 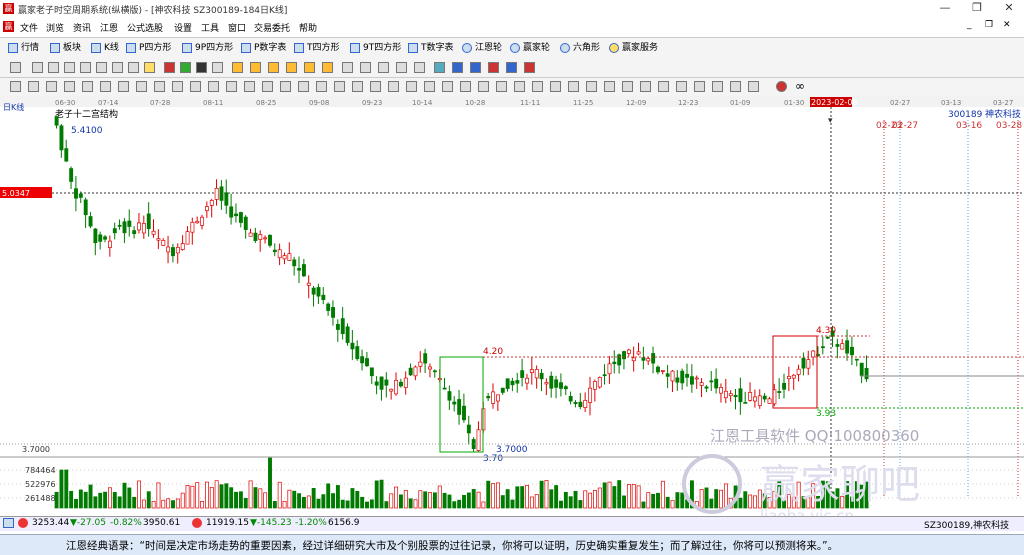 I want to click on quote-button: 行情, so click(x=23, y=48).